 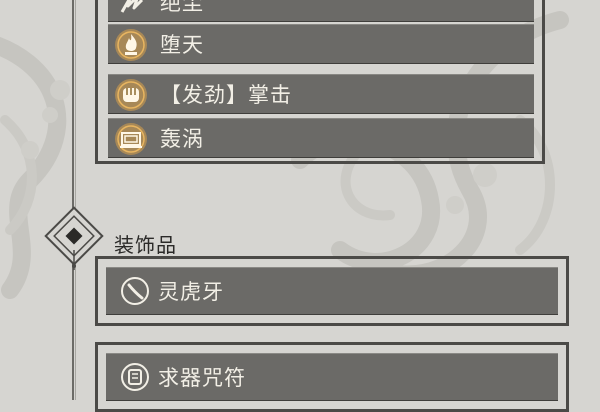 What do you see at coordinates (182, 7) in the screenshot?
I see `skill-label: 绝尘` at bounding box center [182, 7].